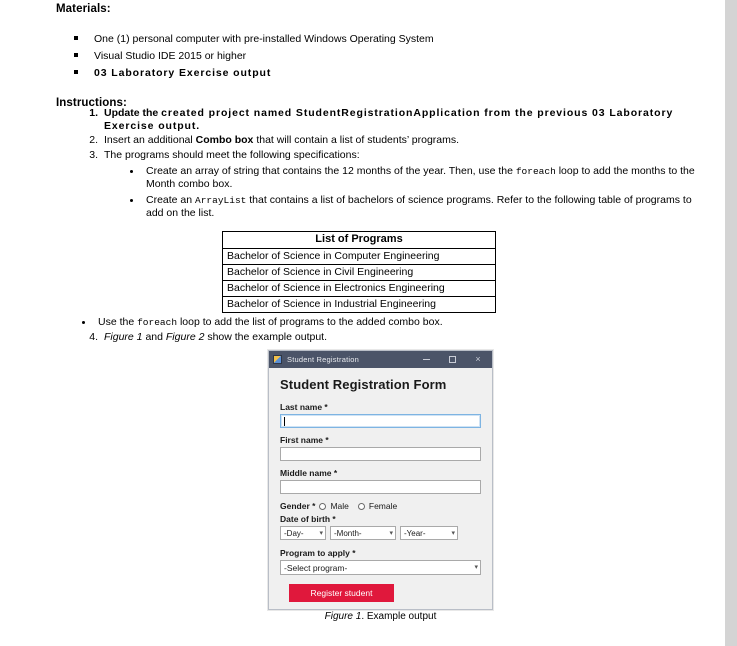 This screenshot has width=737, height=646. I want to click on window-controls: ×, so click(452, 359).